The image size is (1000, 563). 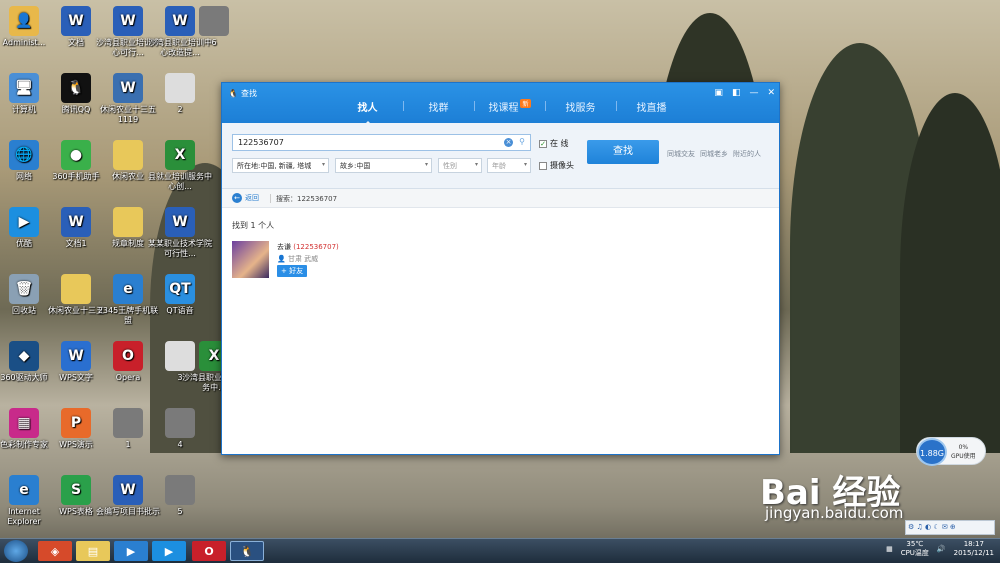 I want to click on app-icon: 🗑, so click(x=24, y=289).